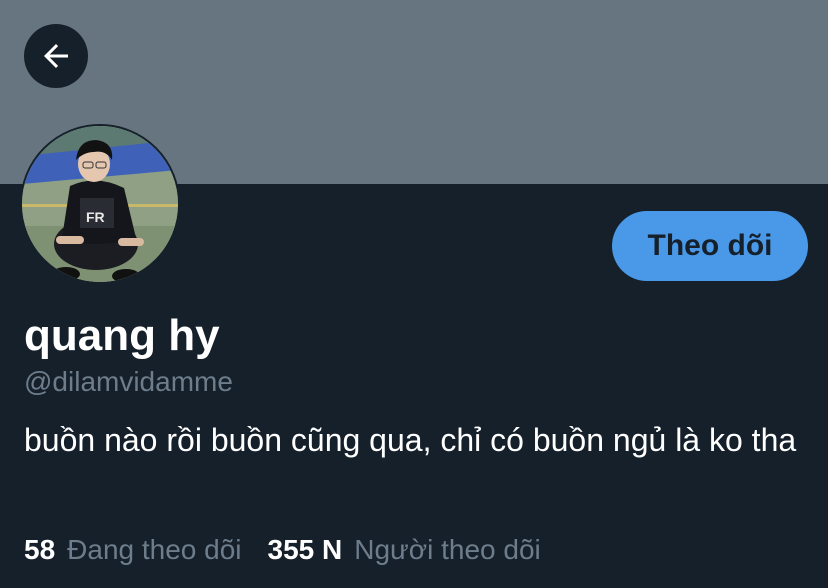  What do you see at coordinates (305, 549) in the screenshot?
I see `followers-count: 355 N` at bounding box center [305, 549].